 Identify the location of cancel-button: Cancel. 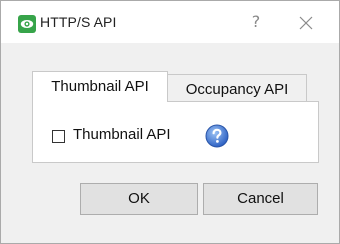
(260, 199).